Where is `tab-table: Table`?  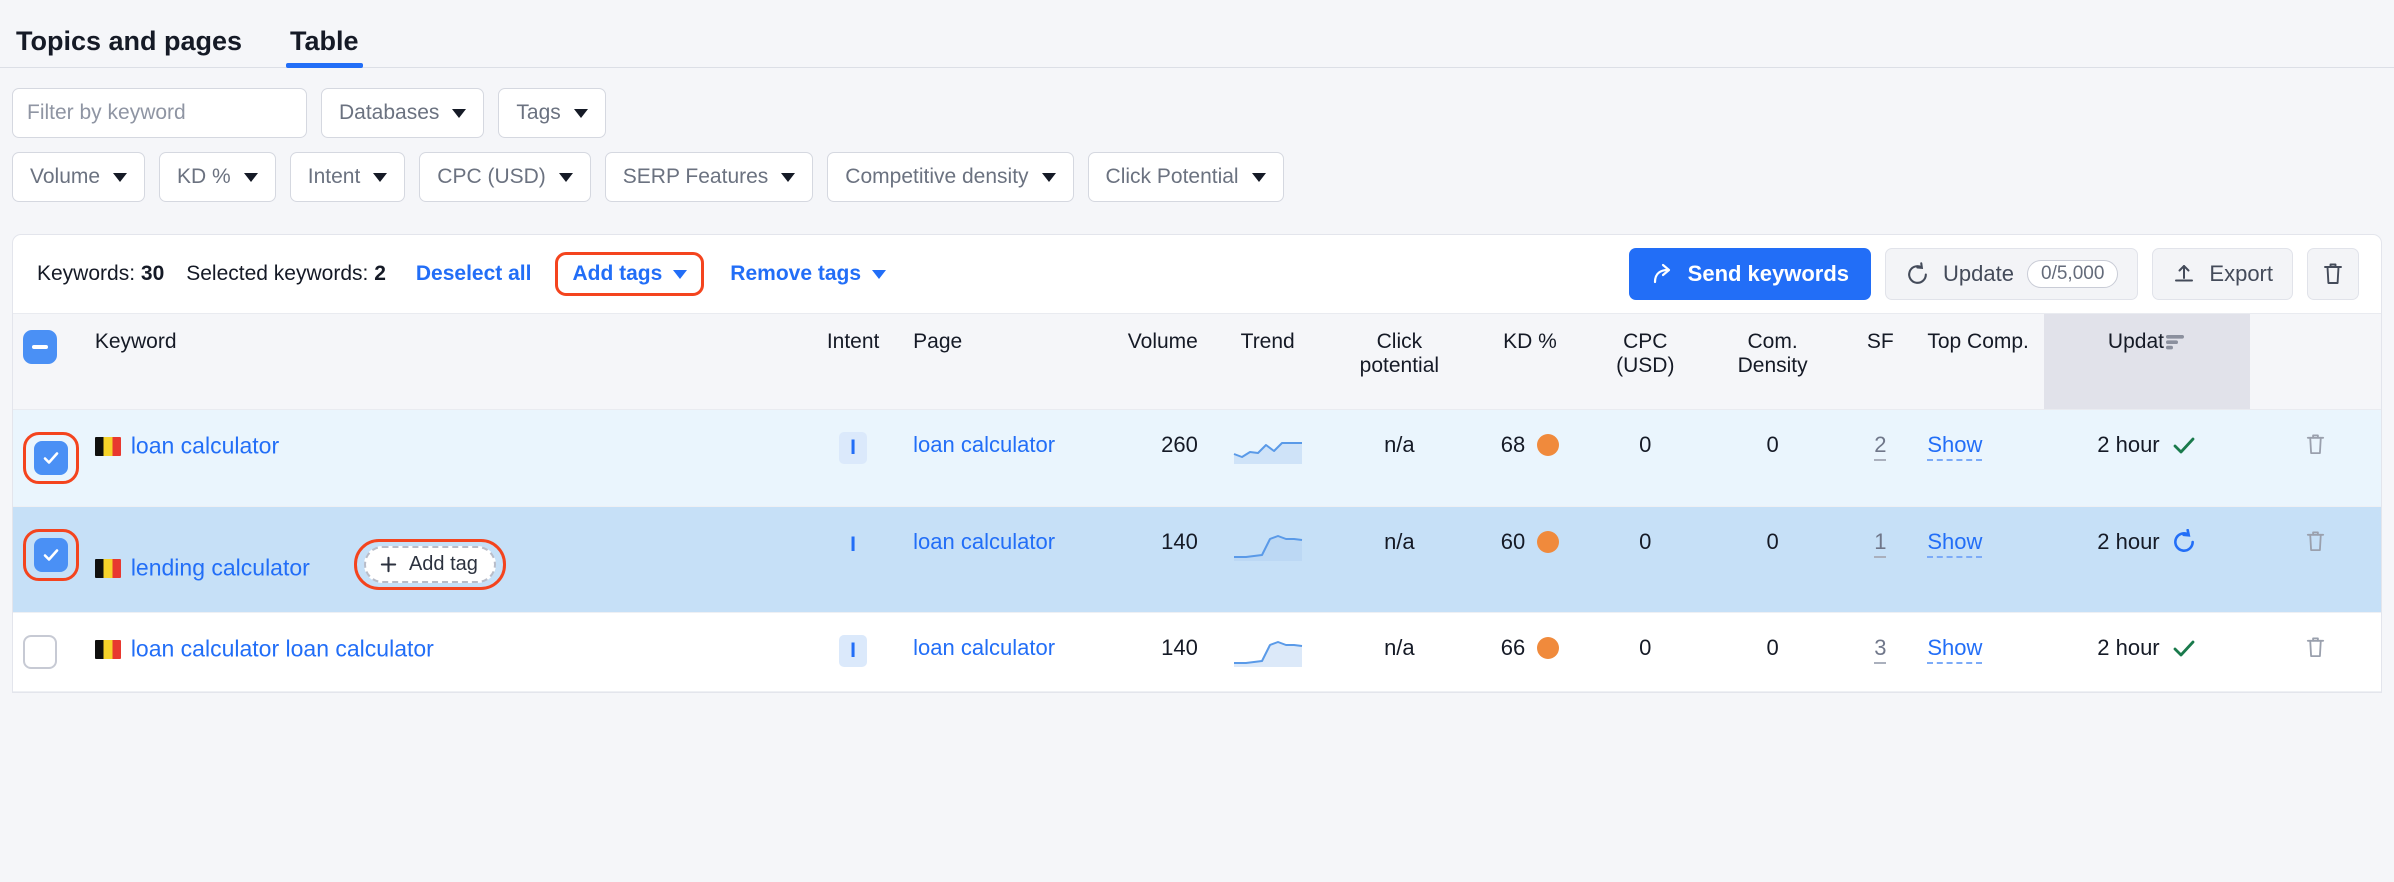 tab-table: Table is located at coordinates (324, 48).